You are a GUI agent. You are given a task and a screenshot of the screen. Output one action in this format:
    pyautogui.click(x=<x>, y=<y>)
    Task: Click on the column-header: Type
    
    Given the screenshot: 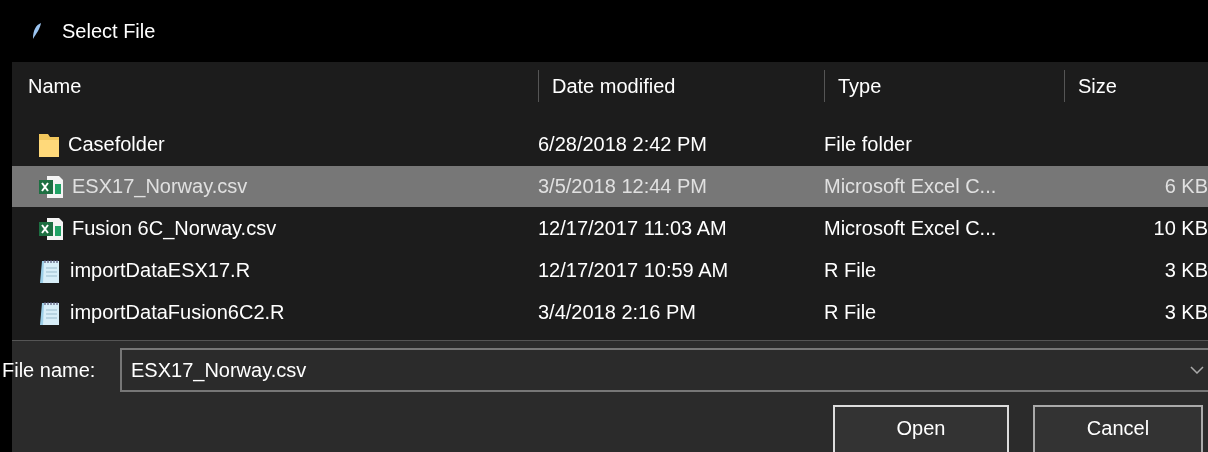 What is the action you would take?
    pyautogui.click(x=944, y=86)
    